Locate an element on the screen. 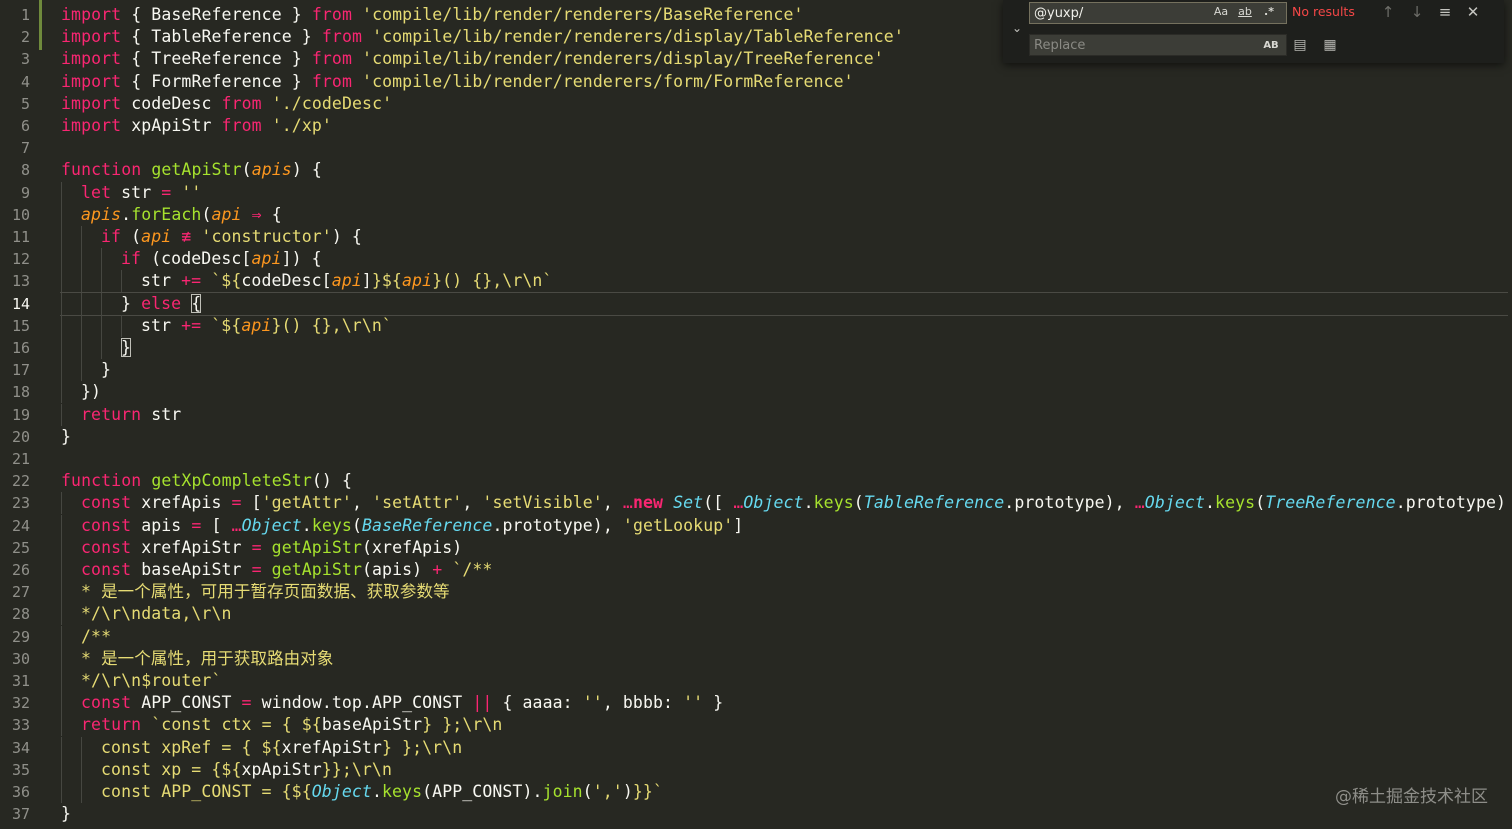 The height and width of the screenshot is (829, 1512). line-number: 12 is located at coordinates (20, 259).